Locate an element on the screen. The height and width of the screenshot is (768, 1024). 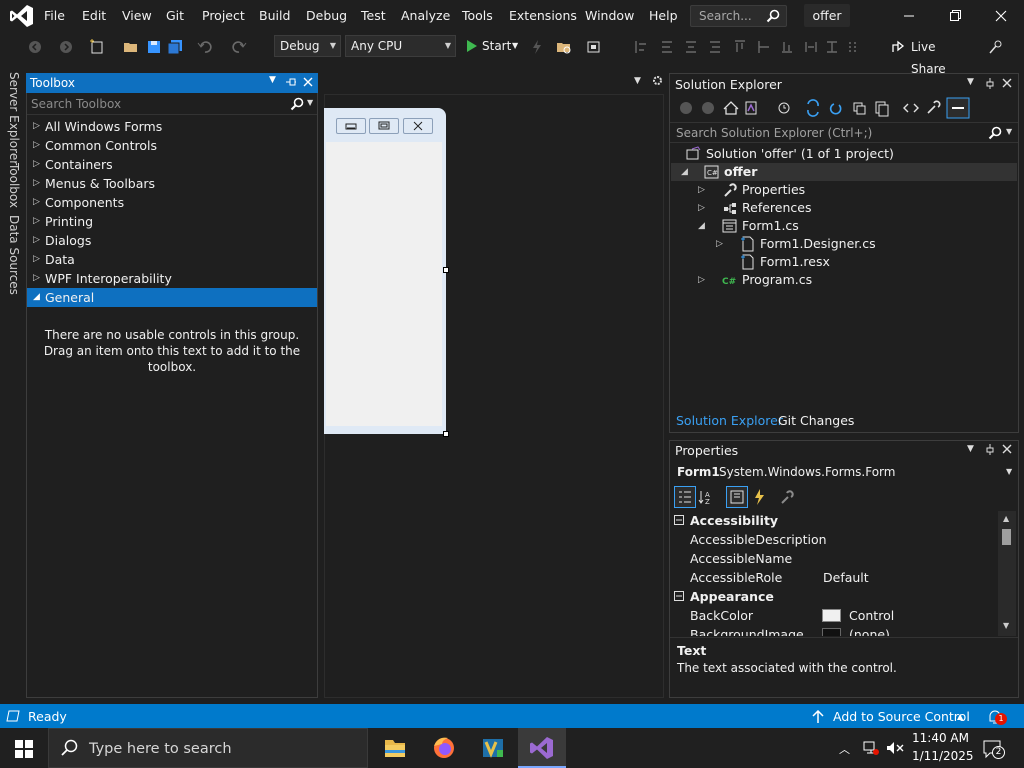
form1-client-area is located at coordinates (384, 284).